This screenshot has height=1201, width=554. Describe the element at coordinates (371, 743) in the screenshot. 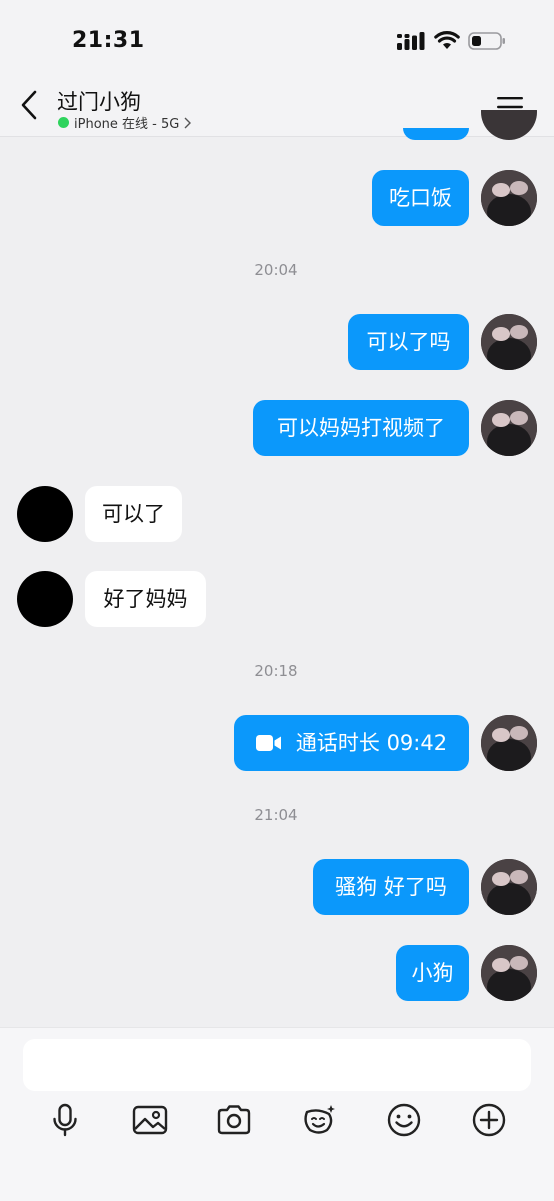

I see `call-duration-text: 通话时长 09:42` at that location.